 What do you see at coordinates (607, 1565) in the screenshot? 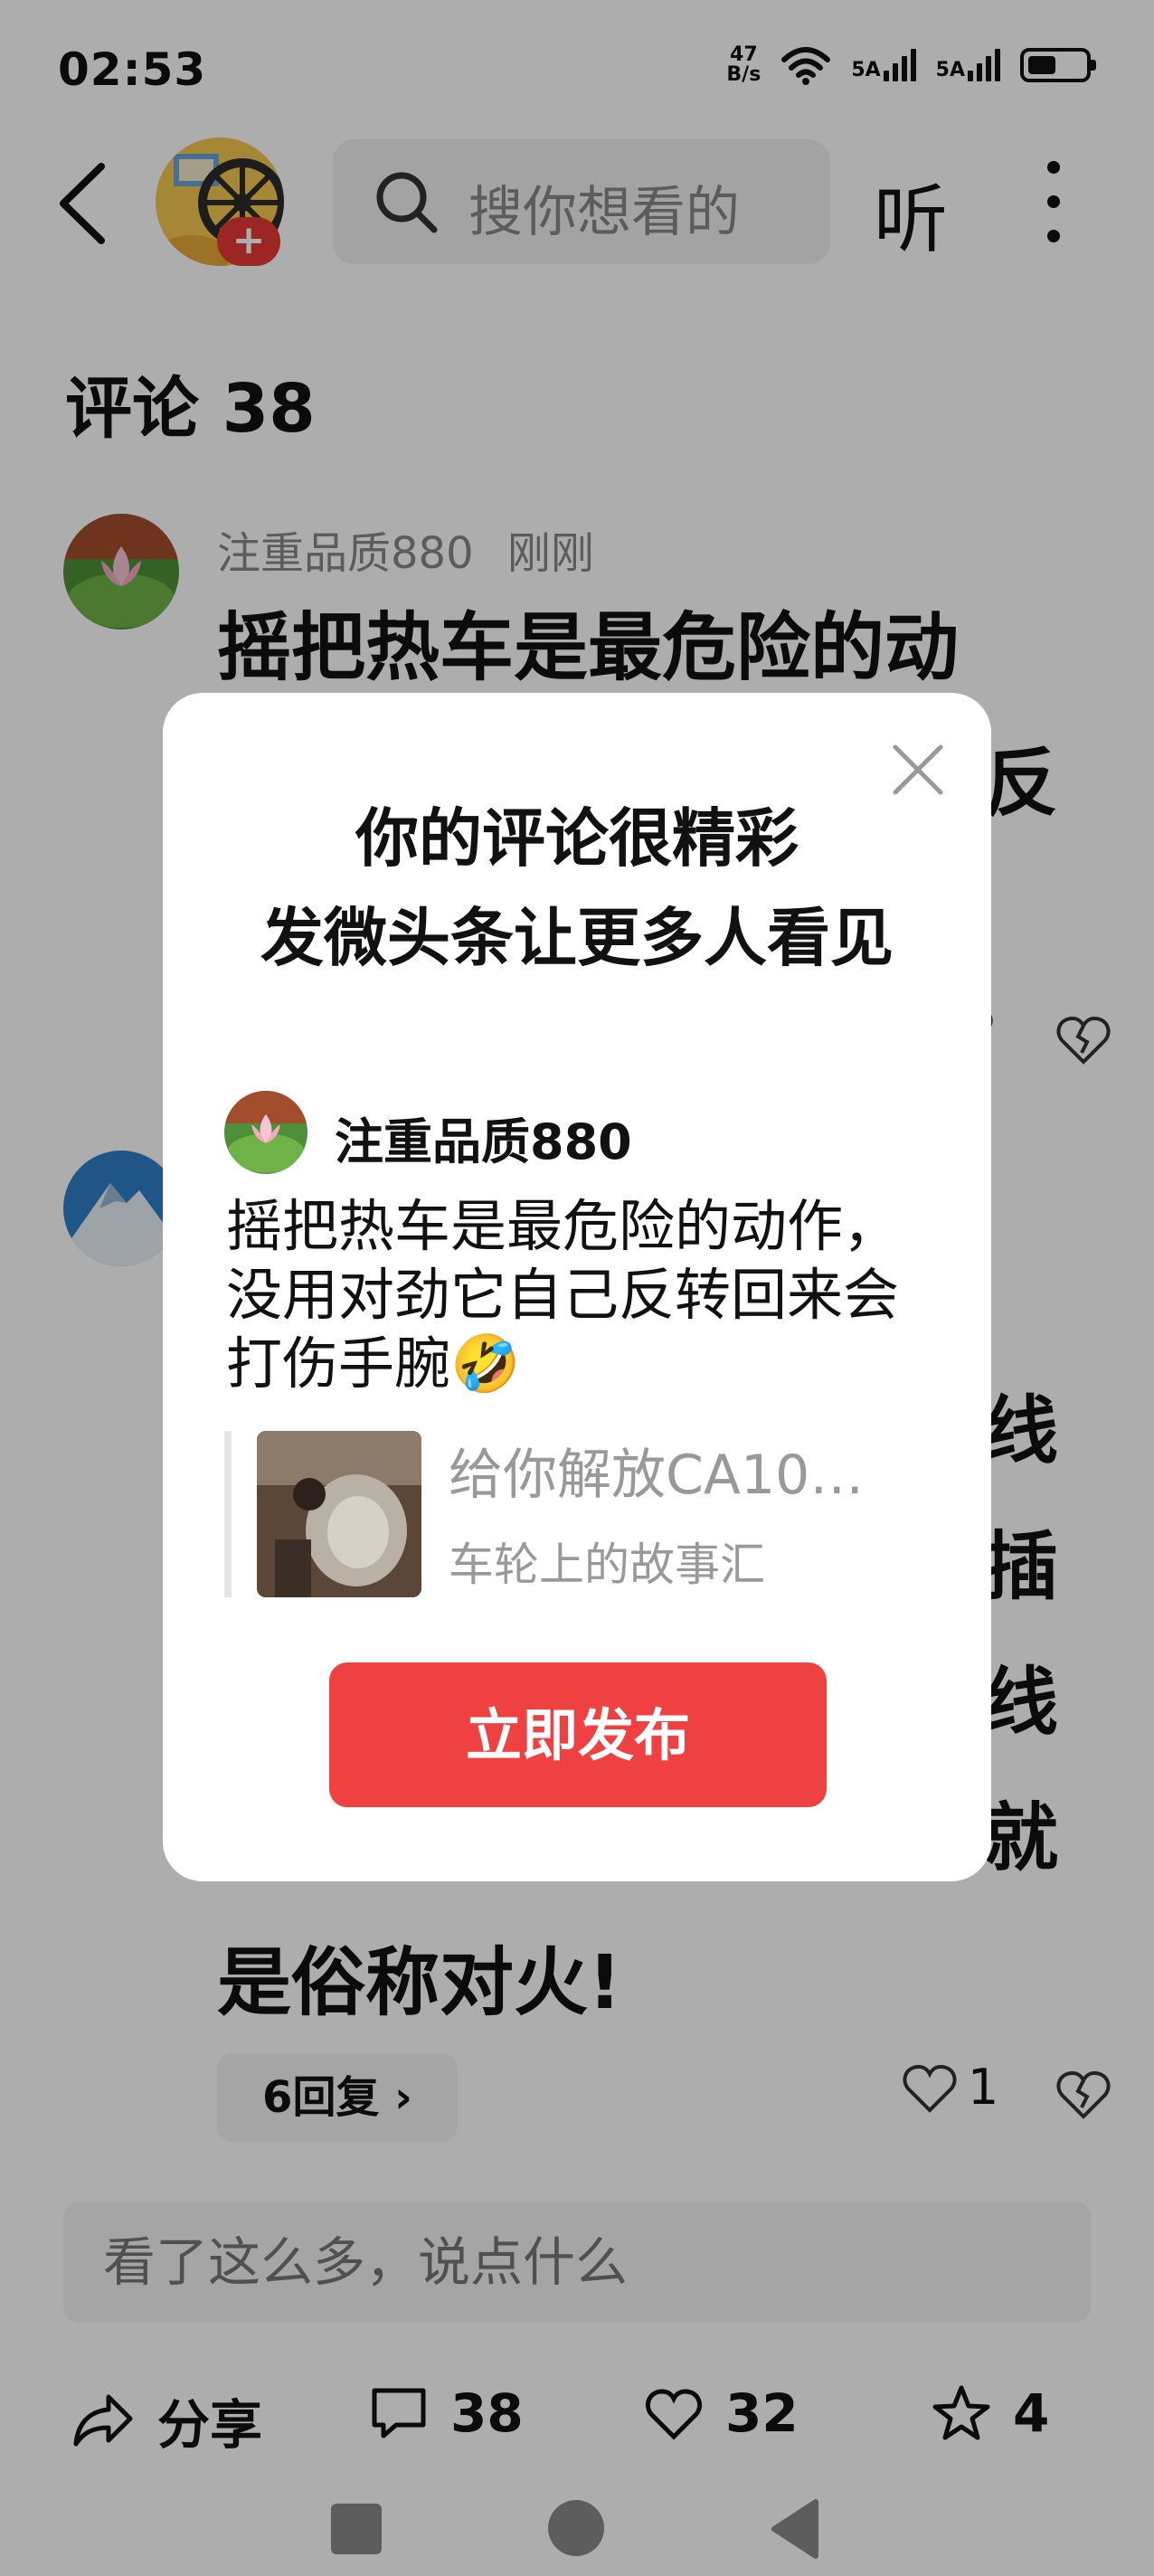
I see `article-source: 车轮上的故事汇` at bounding box center [607, 1565].